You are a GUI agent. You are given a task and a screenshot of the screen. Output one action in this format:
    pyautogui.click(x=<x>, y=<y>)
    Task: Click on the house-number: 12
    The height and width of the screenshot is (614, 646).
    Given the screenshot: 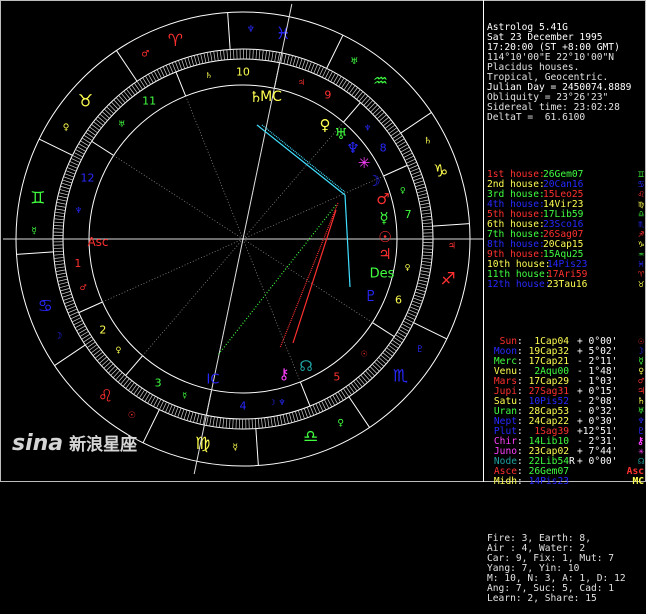 What is the action you would take?
    pyautogui.click(x=87, y=178)
    